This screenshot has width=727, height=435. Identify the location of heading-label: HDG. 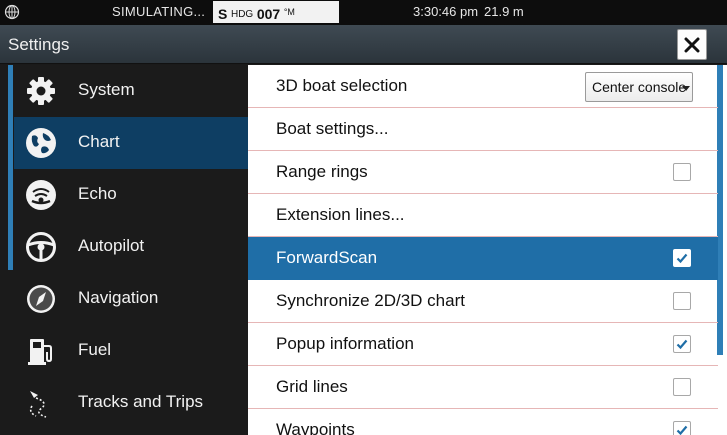
(242, 14).